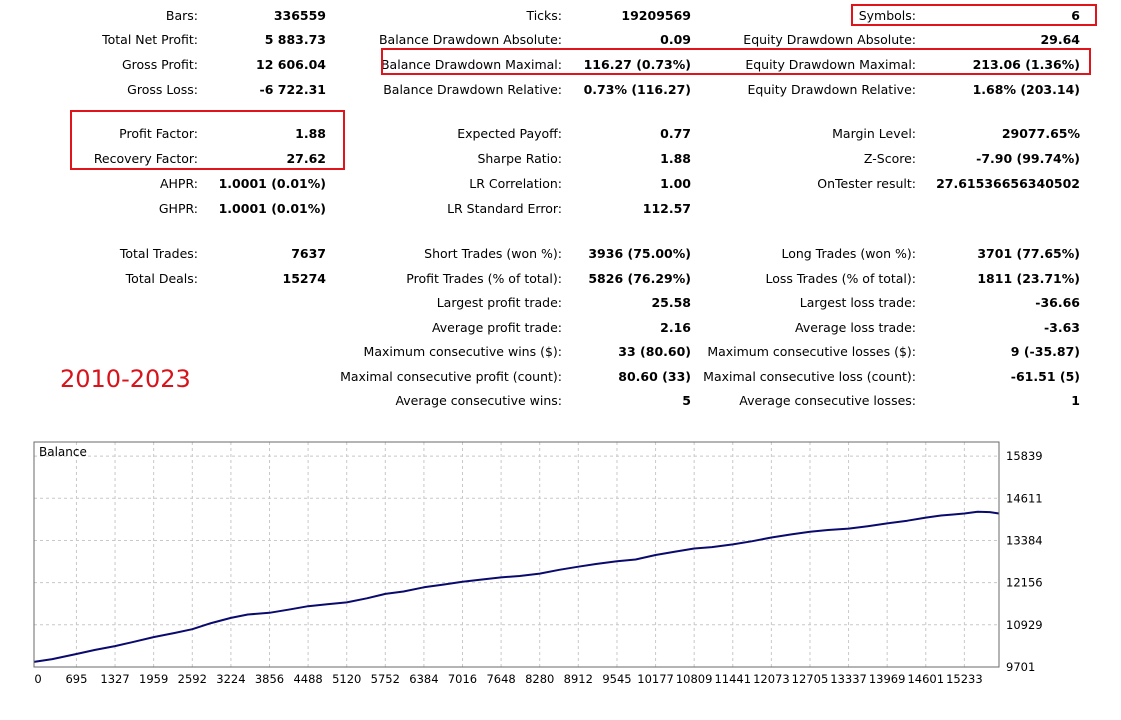 The height and width of the screenshot is (720, 1121). What do you see at coordinates (153, 679) in the screenshot?
I see `x-tick-label: 1959` at bounding box center [153, 679].